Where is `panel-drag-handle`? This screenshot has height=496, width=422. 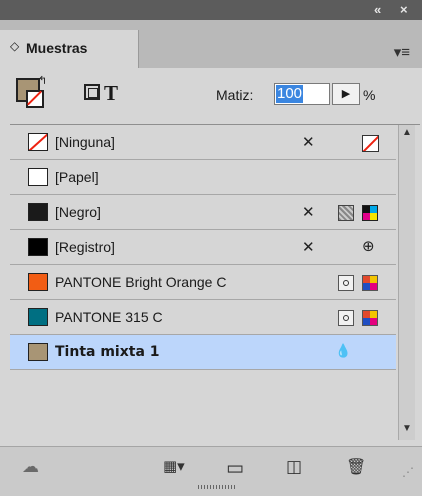 panel-drag-handle is located at coordinates (217, 487).